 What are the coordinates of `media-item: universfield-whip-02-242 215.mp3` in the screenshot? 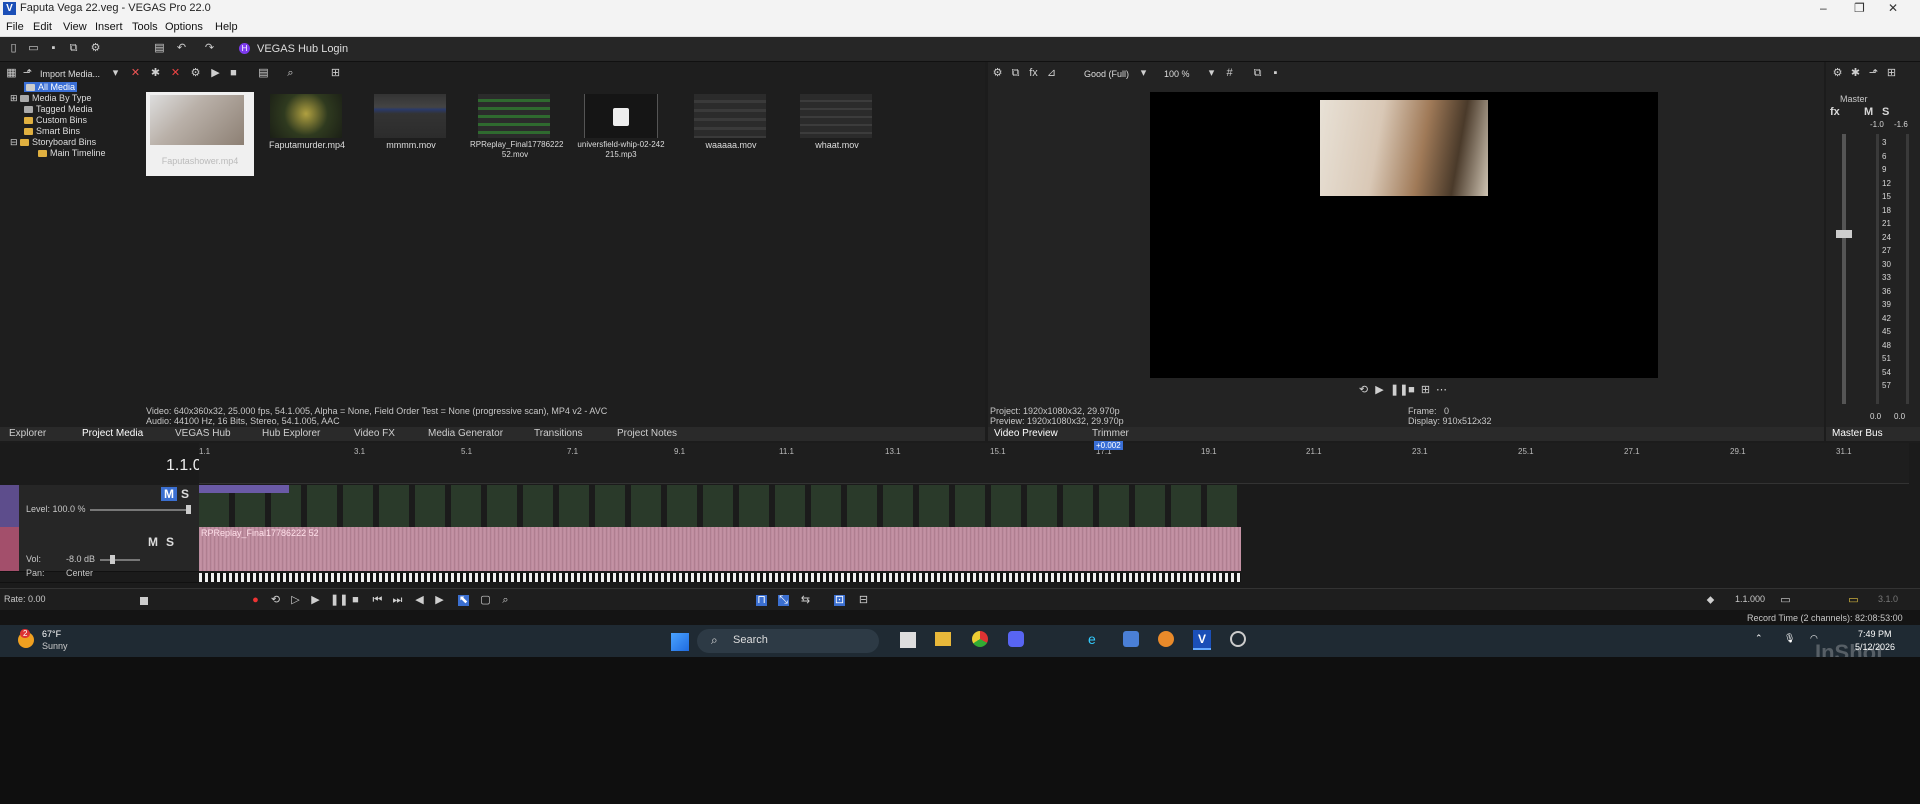 It's located at (620, 125).